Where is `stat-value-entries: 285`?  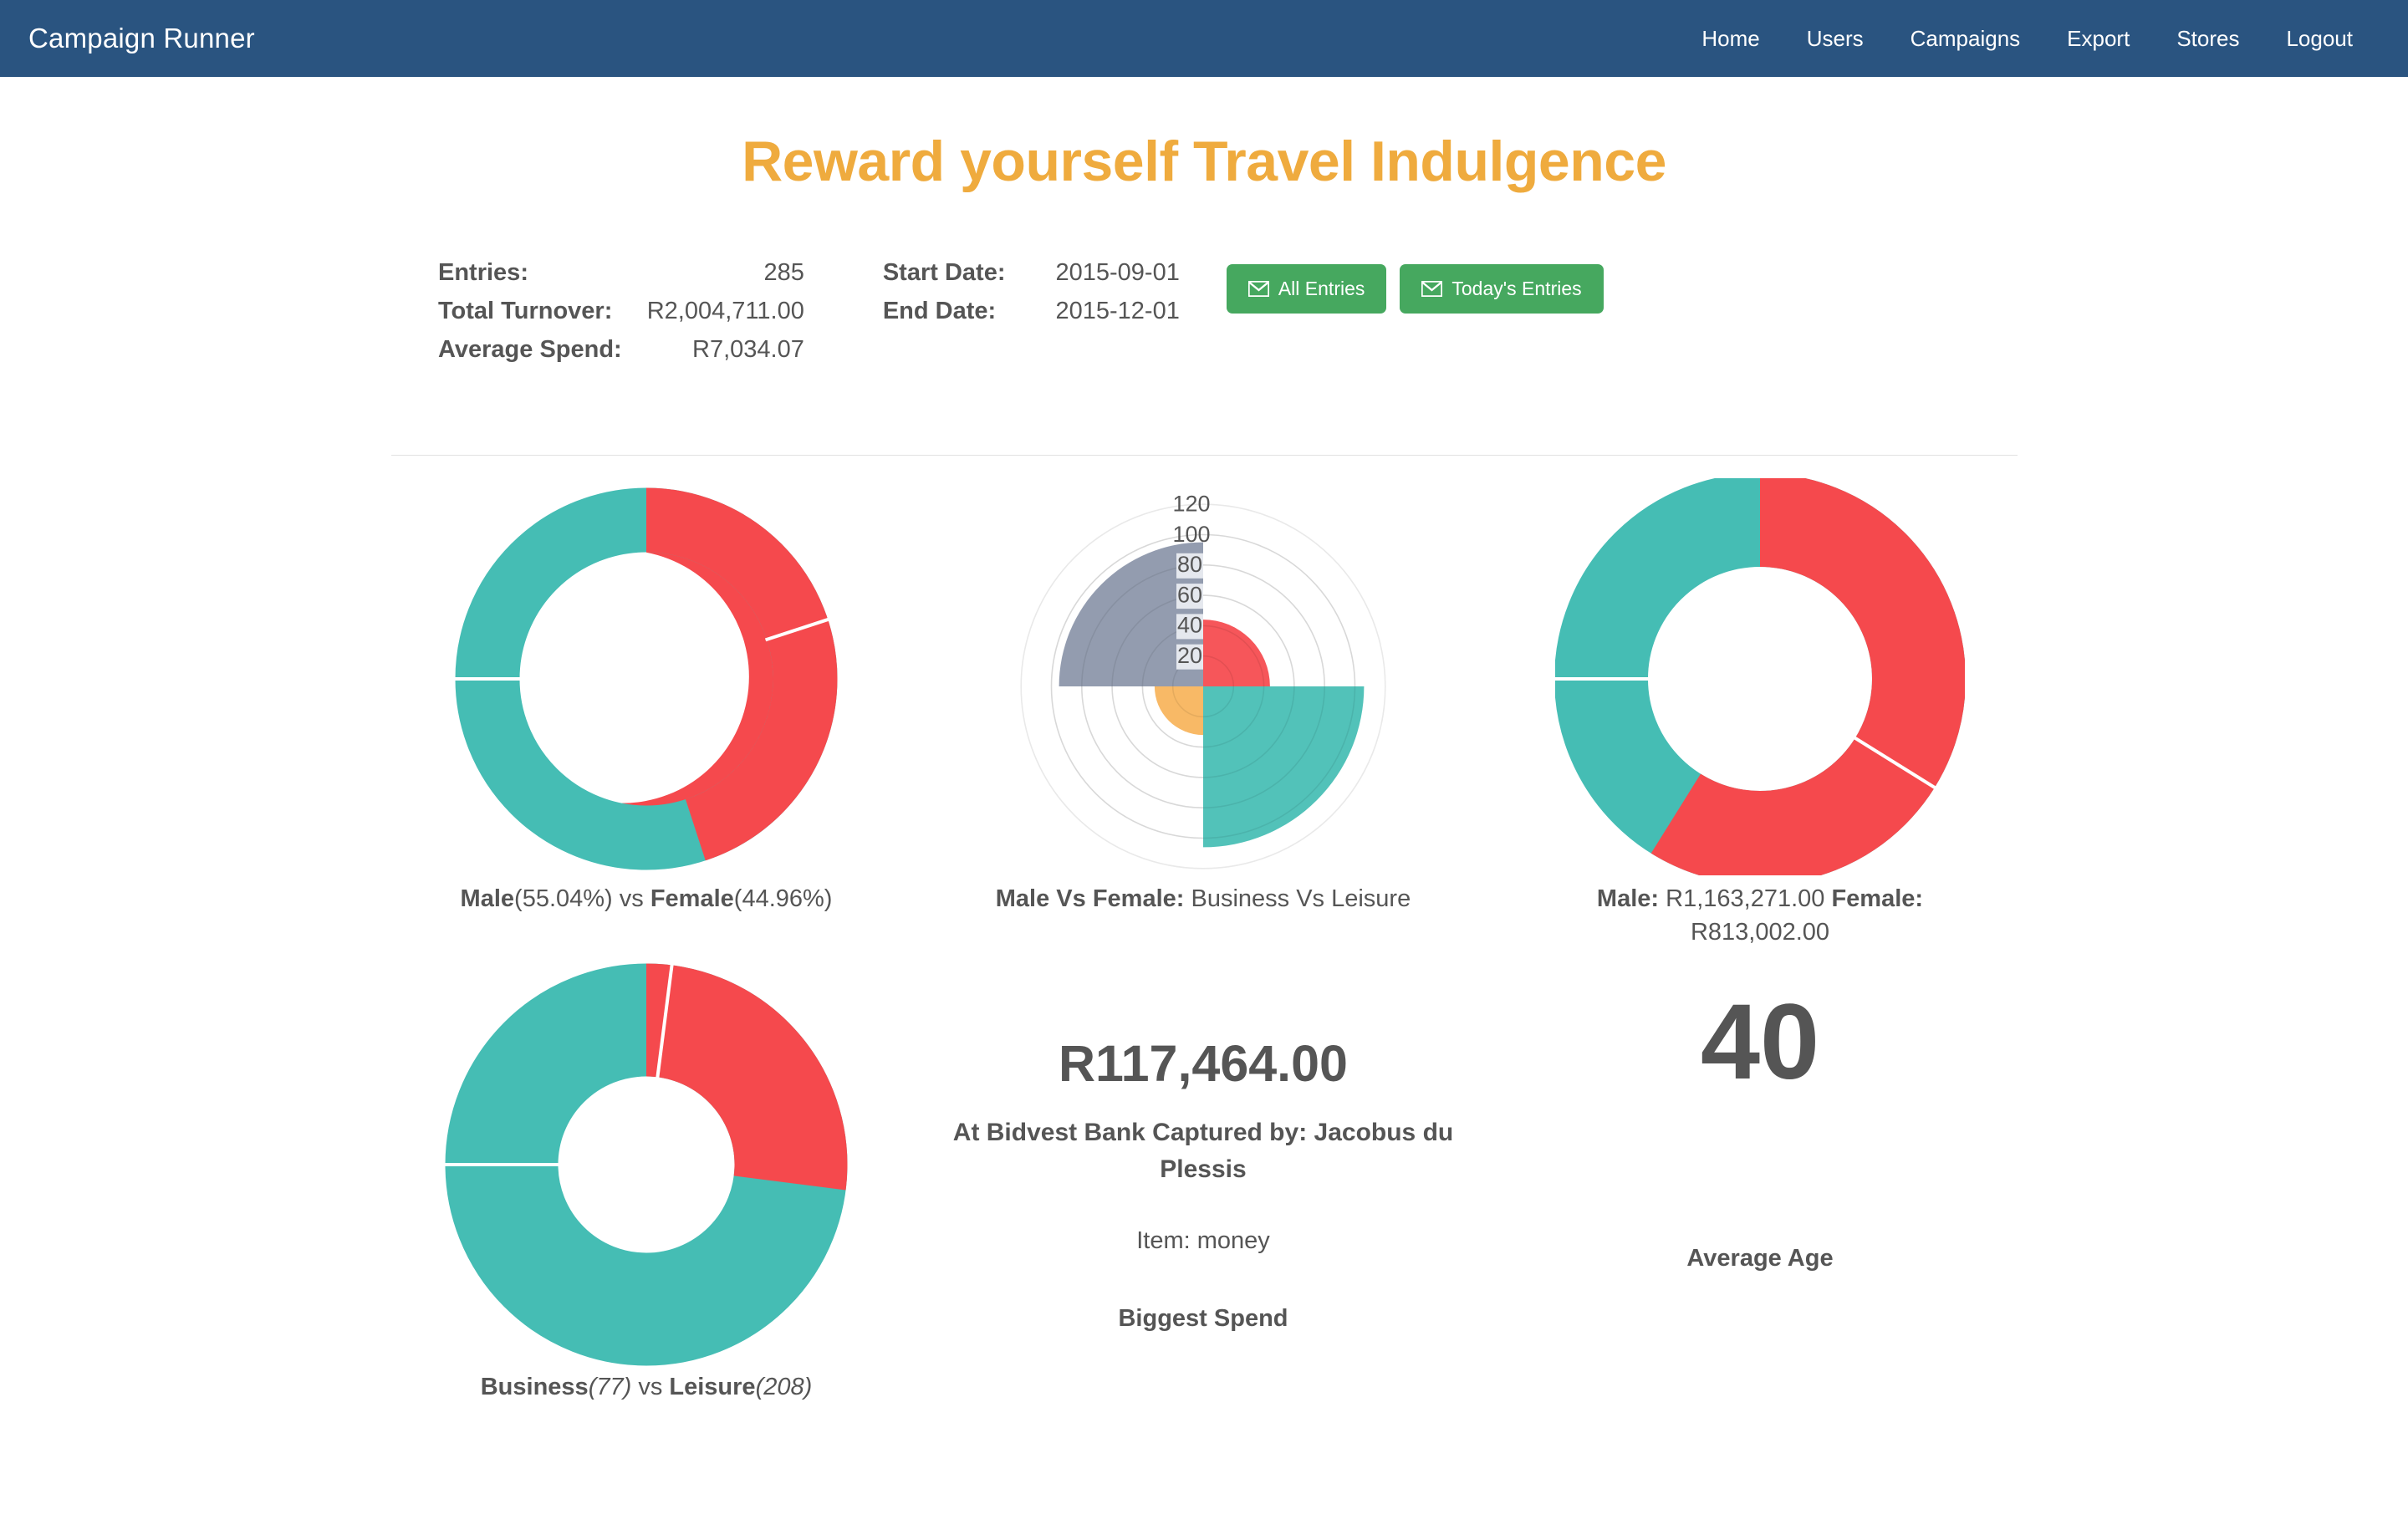 stat-value-entries: 285 is located at coordinates (784, 272).